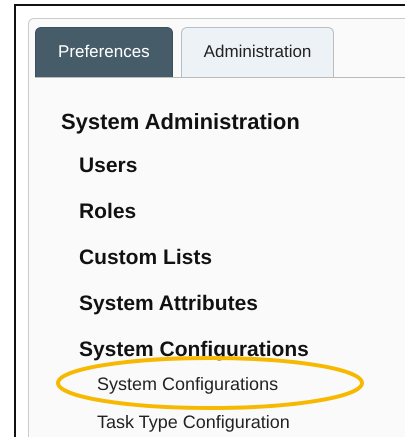  Describe the element at coordinates (108, 166) in the screenshot. I see `menu-item: Users` at that location.